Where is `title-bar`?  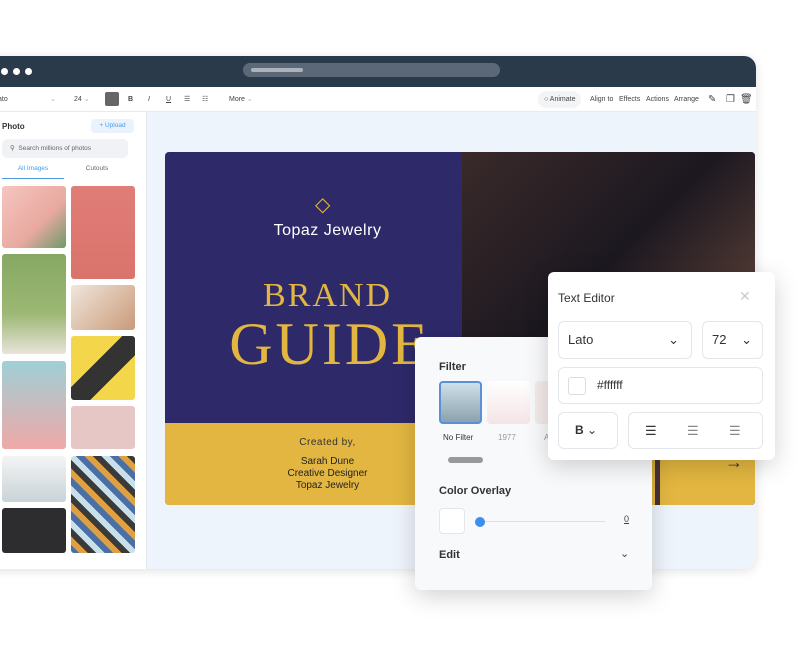 title-bar is located at coordinates (378, 71).